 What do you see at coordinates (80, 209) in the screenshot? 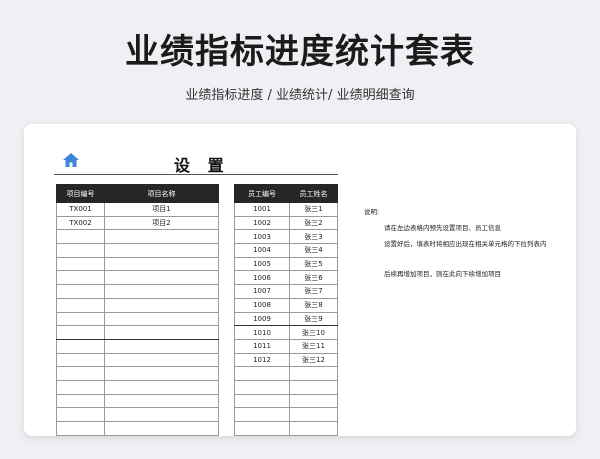
I see `project-id-cell: TX001` at bounding box center [80, 209].